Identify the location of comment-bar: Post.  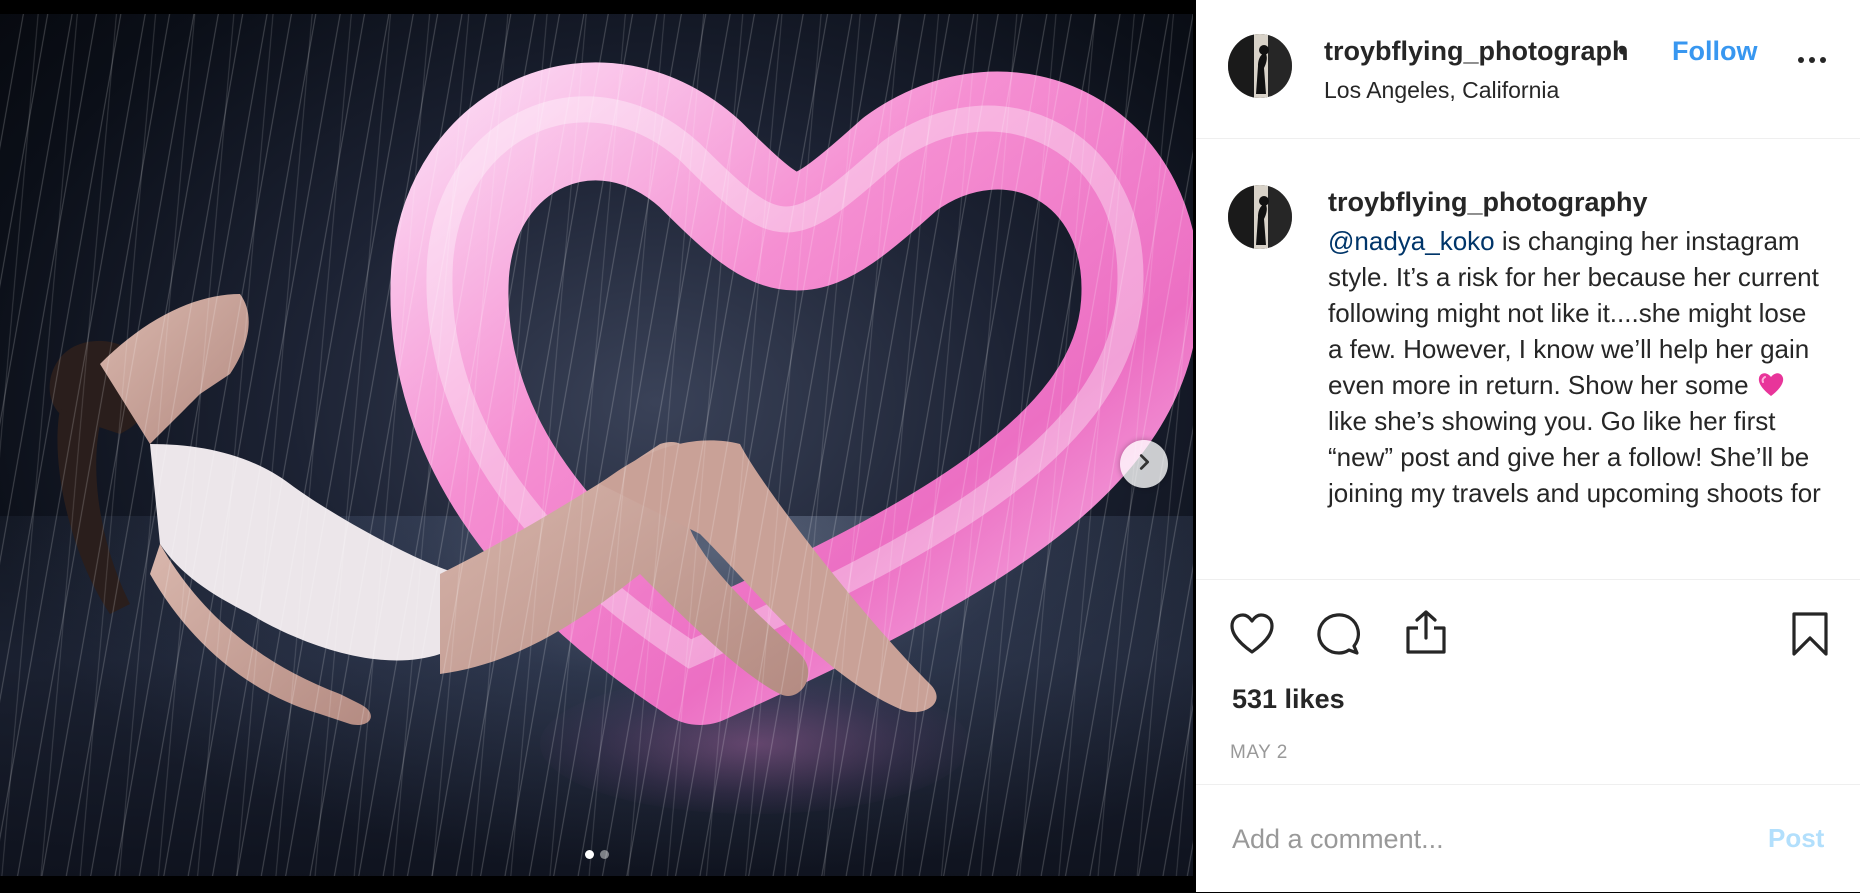
(1528, 838).